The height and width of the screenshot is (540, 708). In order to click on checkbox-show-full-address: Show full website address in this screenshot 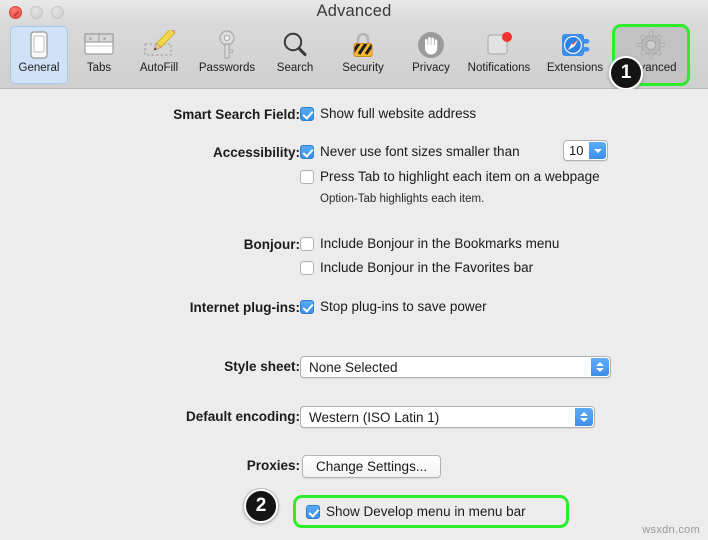, I will do `click(388, 113)`.